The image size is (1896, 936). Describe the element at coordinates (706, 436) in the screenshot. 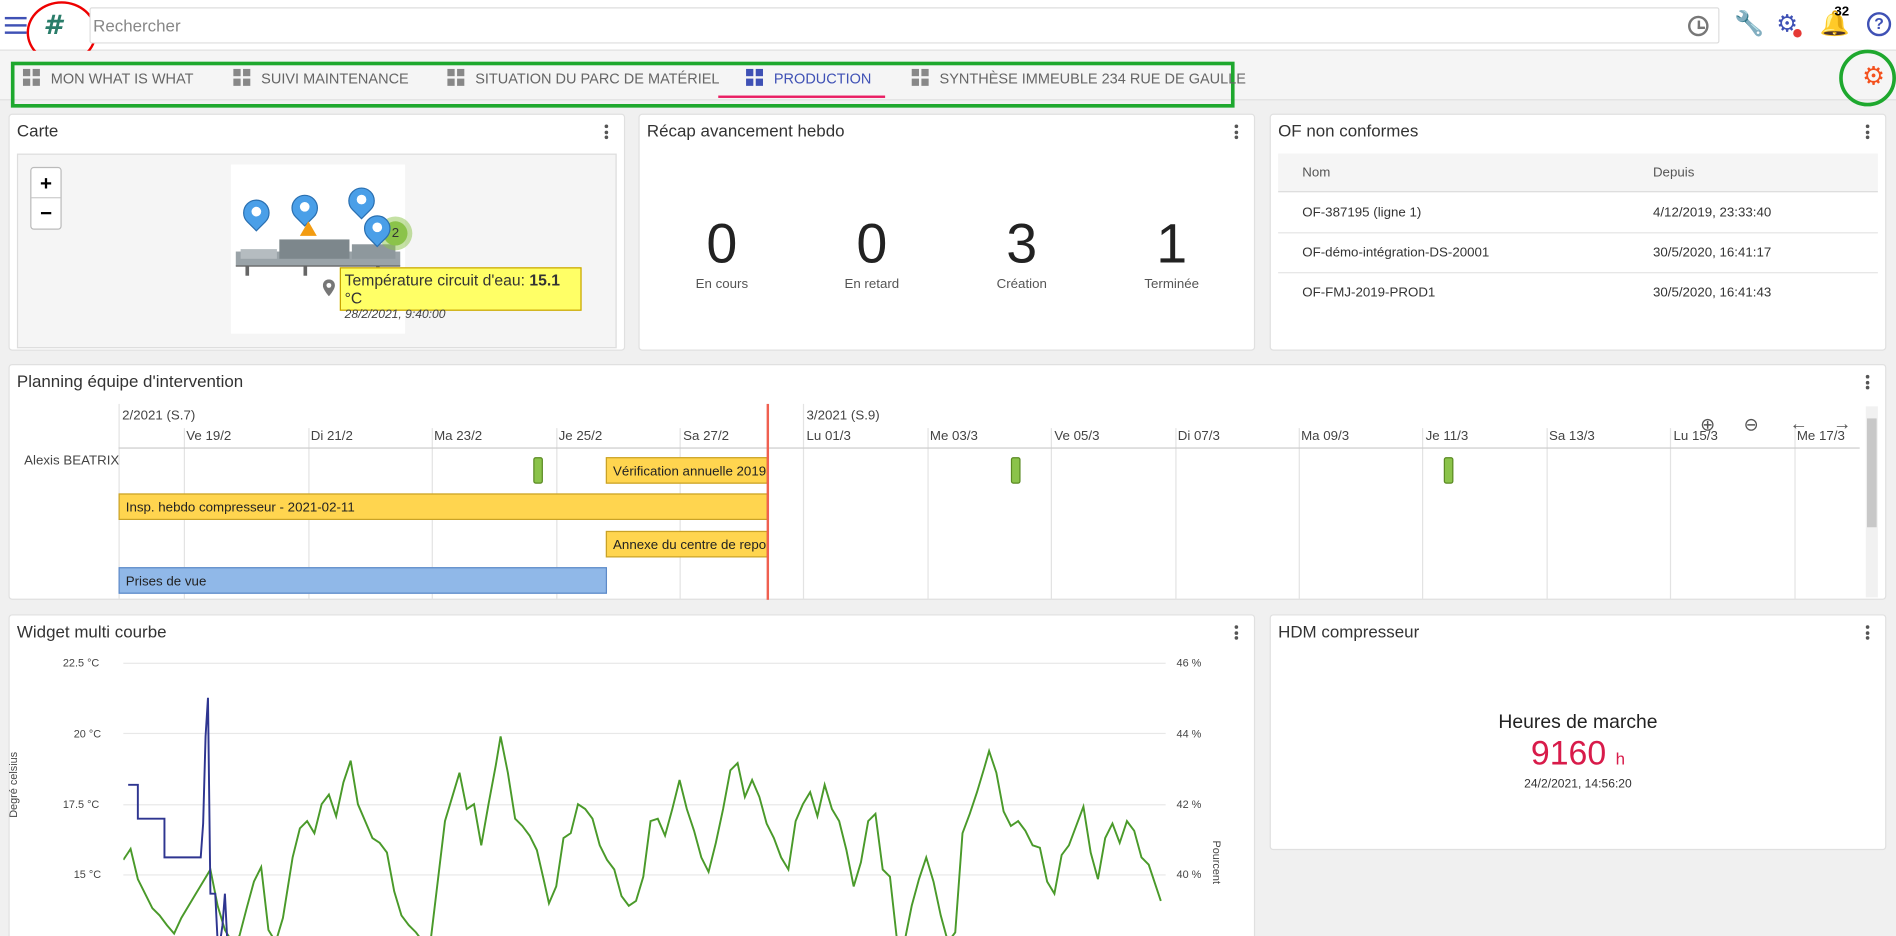

I see `day-label: Sa 27/2` at that location.